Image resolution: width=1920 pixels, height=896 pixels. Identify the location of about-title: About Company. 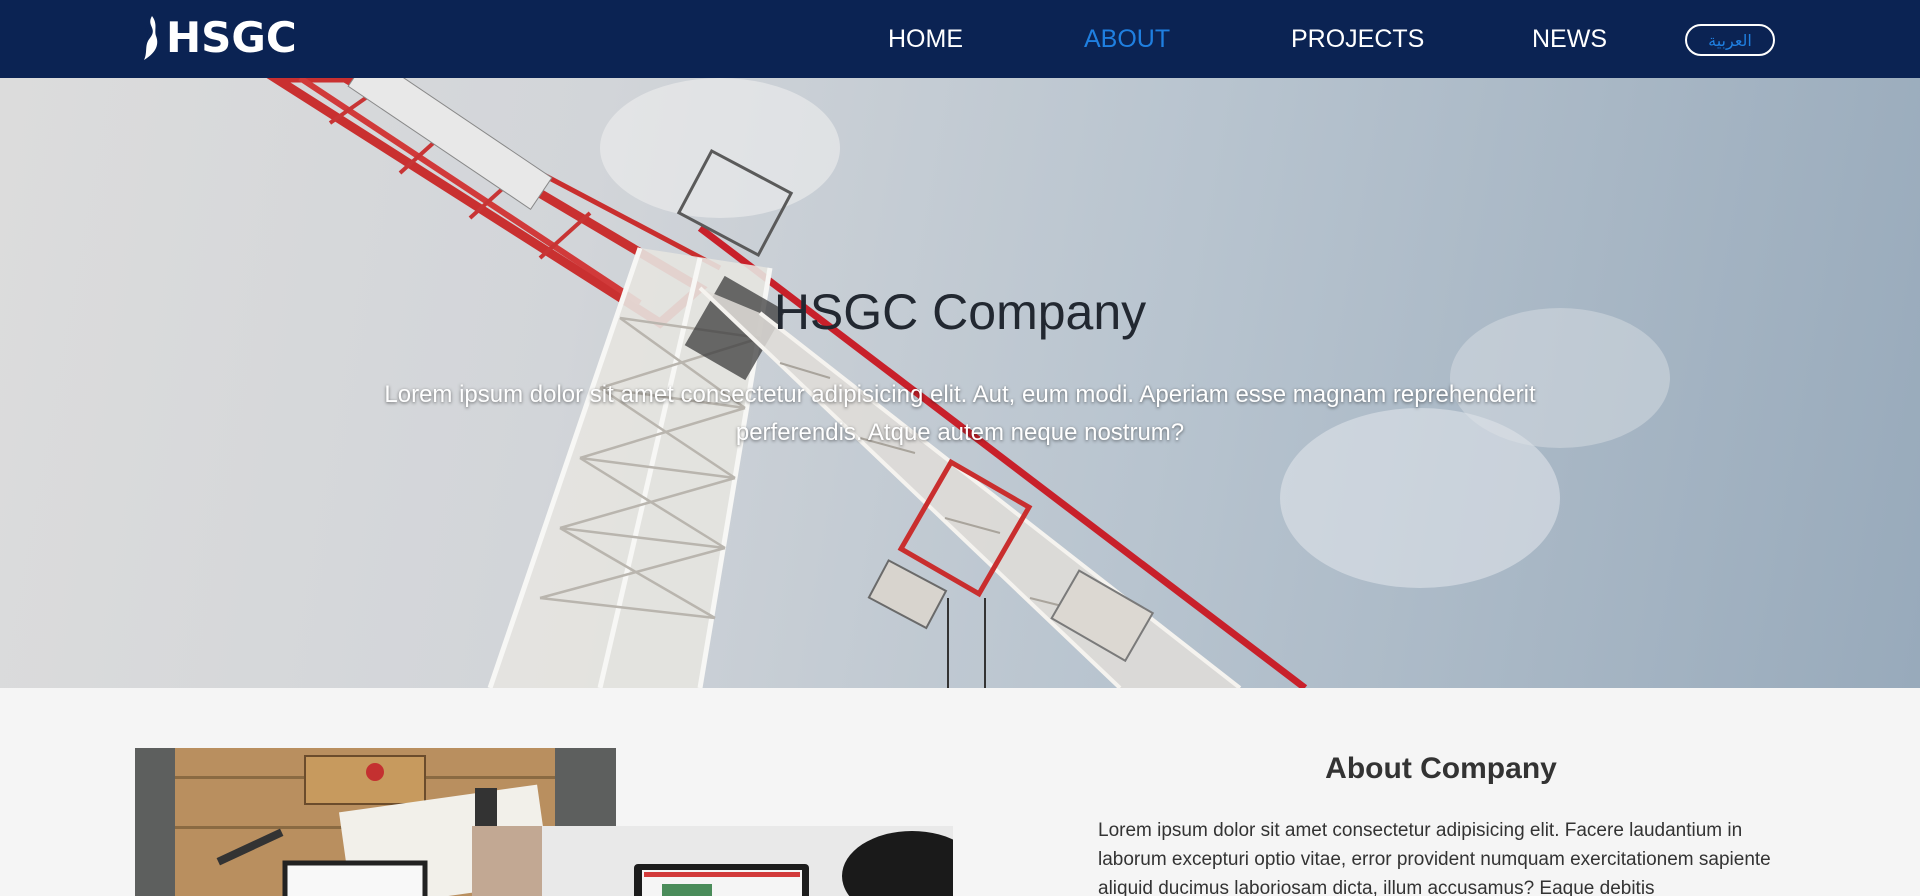
(1441, 768).